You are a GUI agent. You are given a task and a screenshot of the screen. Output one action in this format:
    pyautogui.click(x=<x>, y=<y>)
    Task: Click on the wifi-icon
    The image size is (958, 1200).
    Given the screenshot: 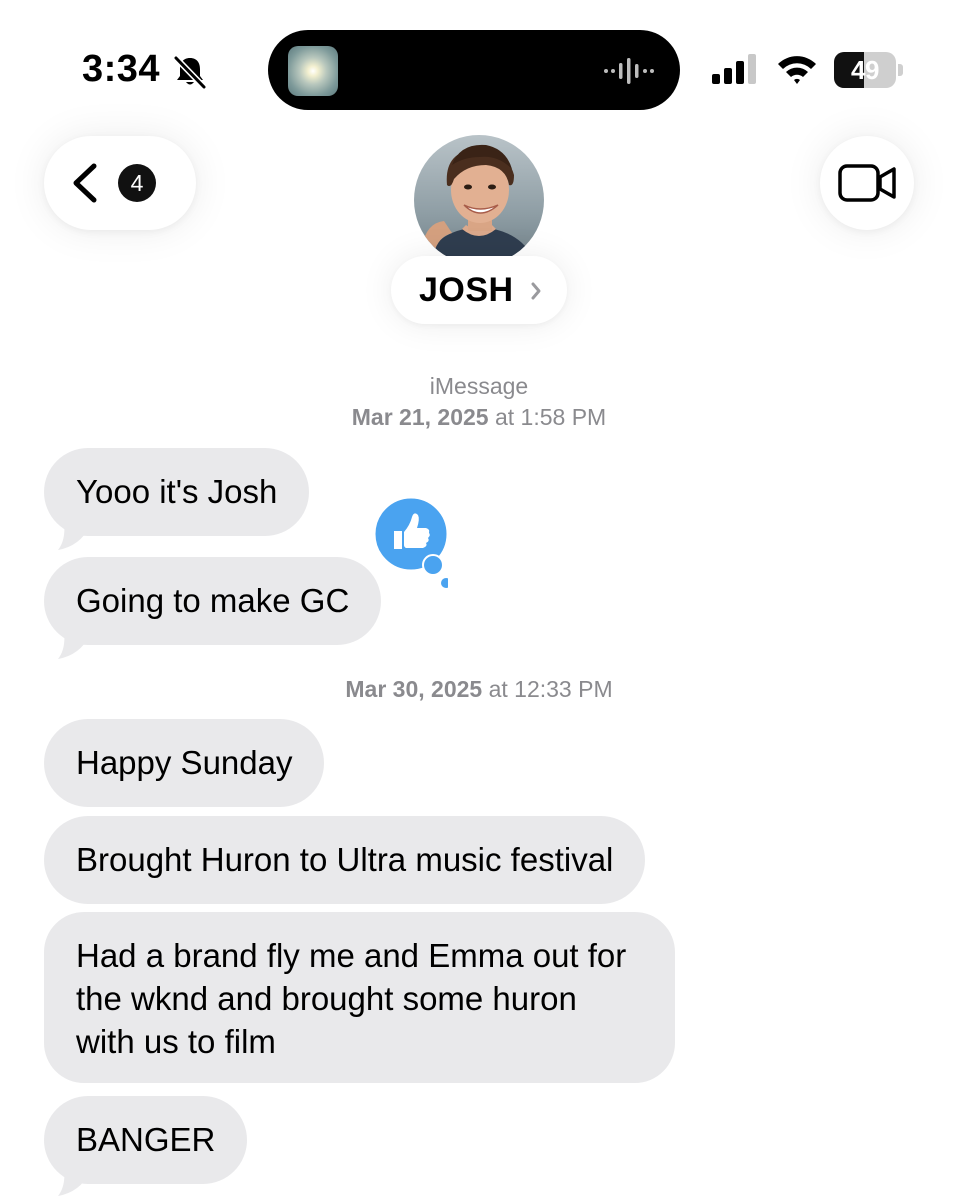 What is the action you would take?
    pyautogui.click(x=797, y=70)
    